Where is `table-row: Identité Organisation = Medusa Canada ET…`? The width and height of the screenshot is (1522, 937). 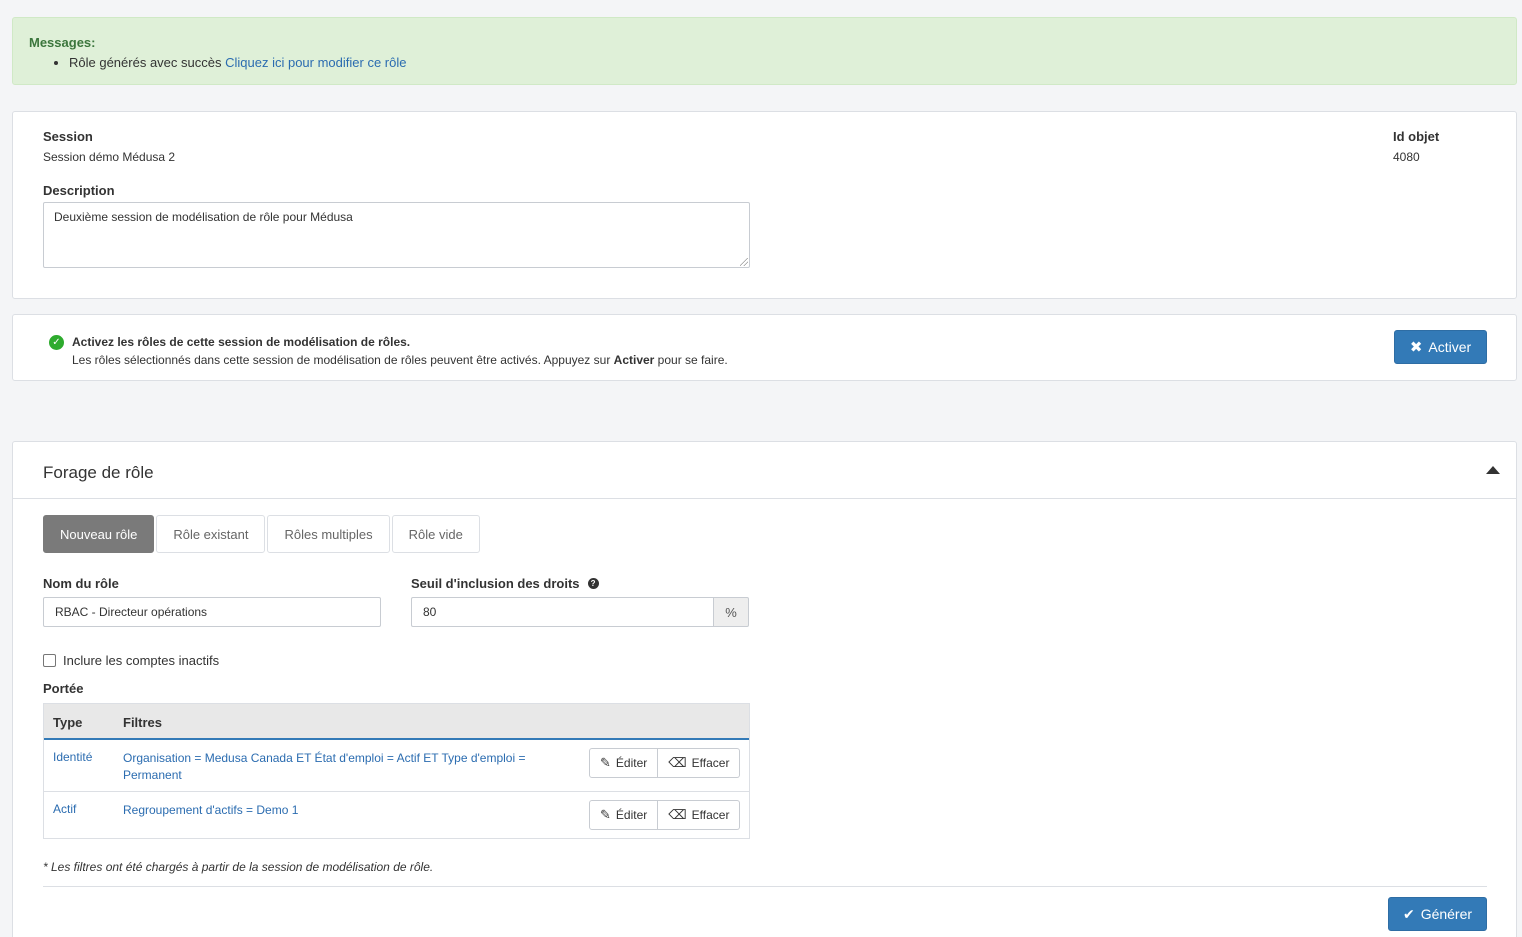
table-row: Identité Organisation = Medusa Canada ET… is located at coordinates (396, 766).